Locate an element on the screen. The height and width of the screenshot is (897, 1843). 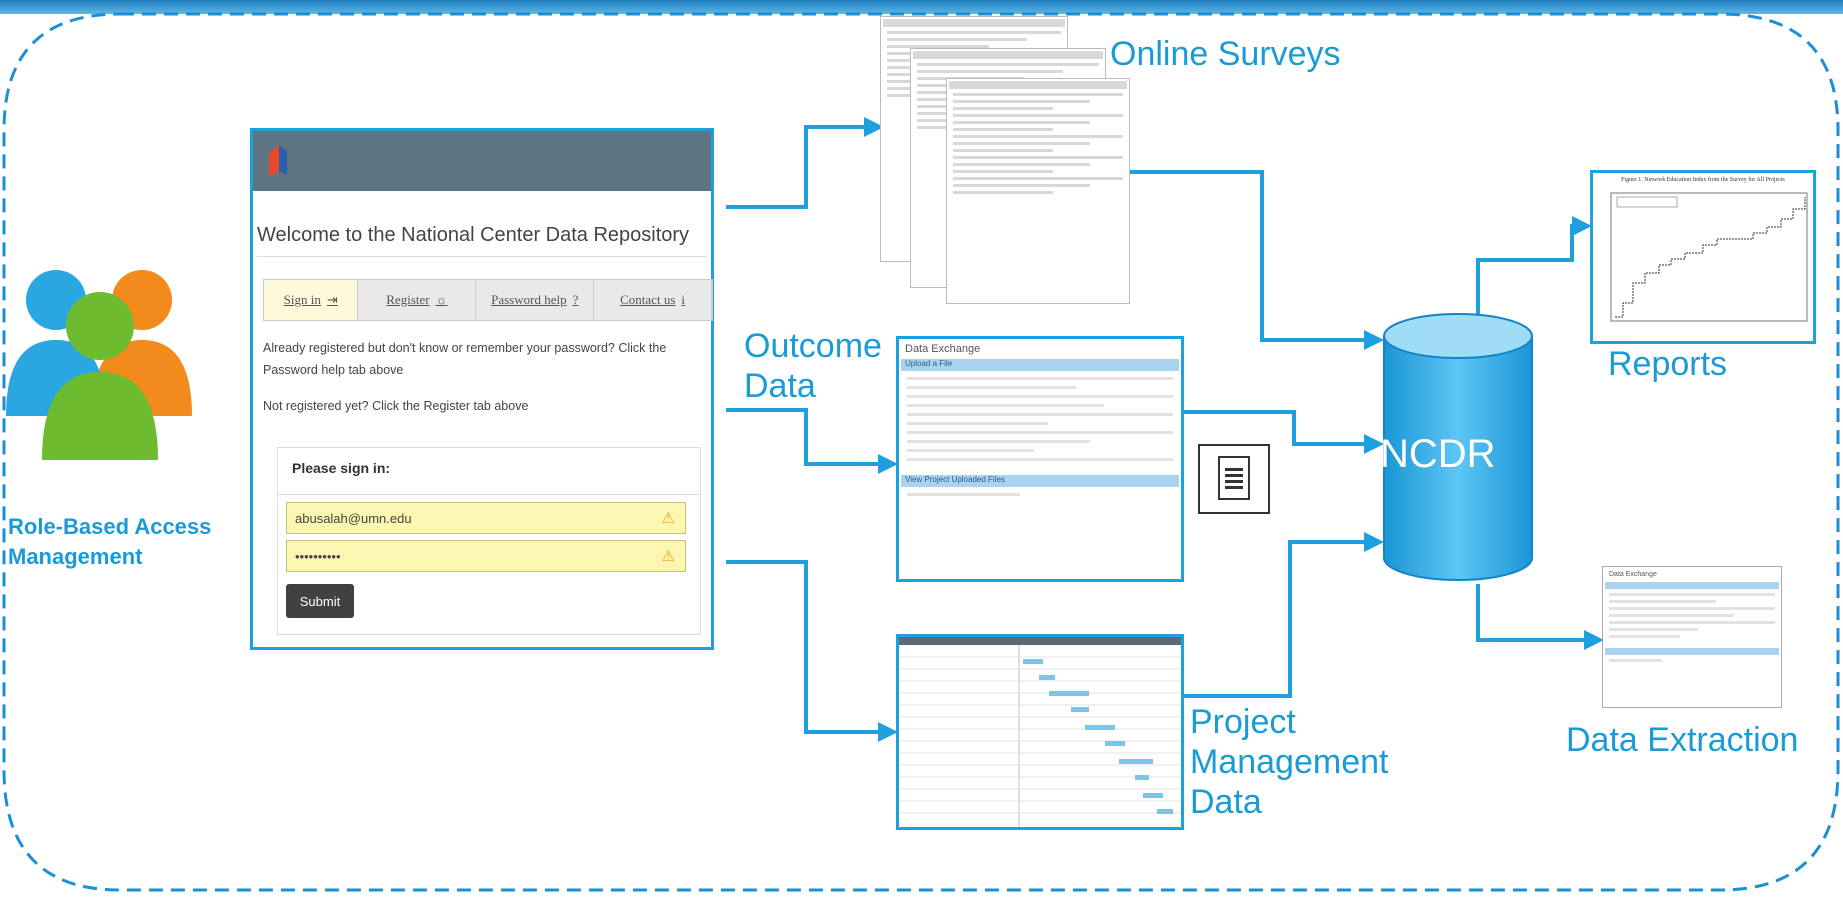
users-group-icon is located at coordinates (99, 365).